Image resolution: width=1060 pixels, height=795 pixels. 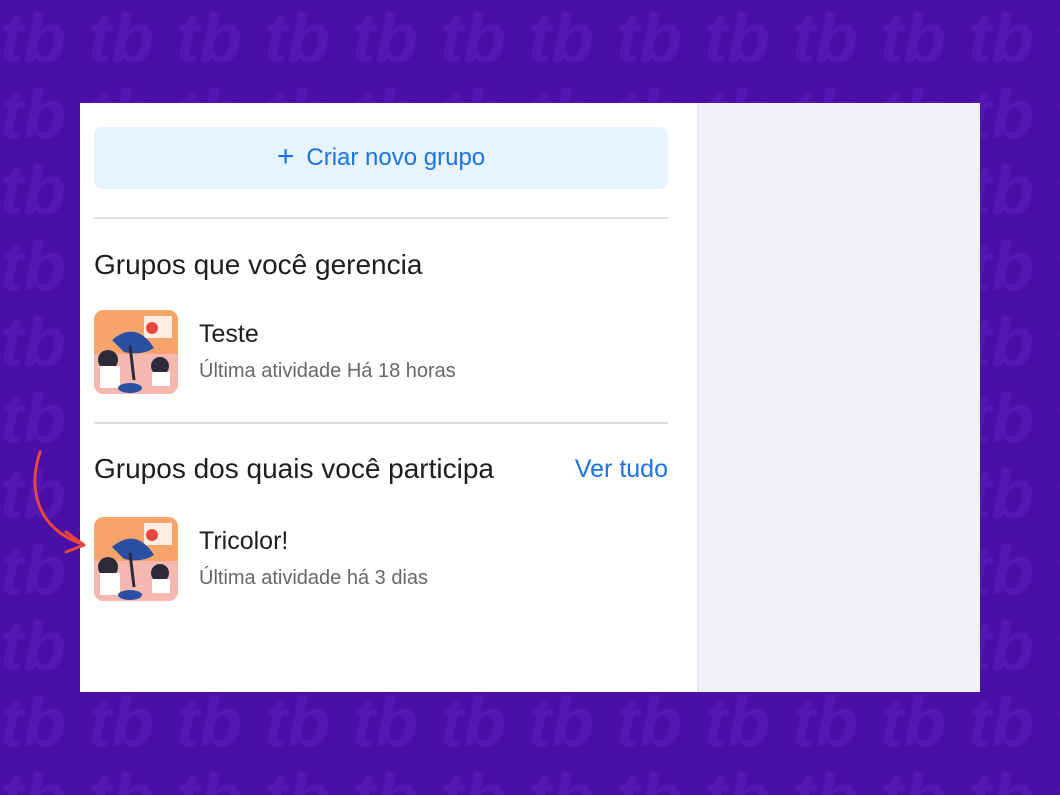 I want to click on plus-icon: +, so click(x=285, y=156).